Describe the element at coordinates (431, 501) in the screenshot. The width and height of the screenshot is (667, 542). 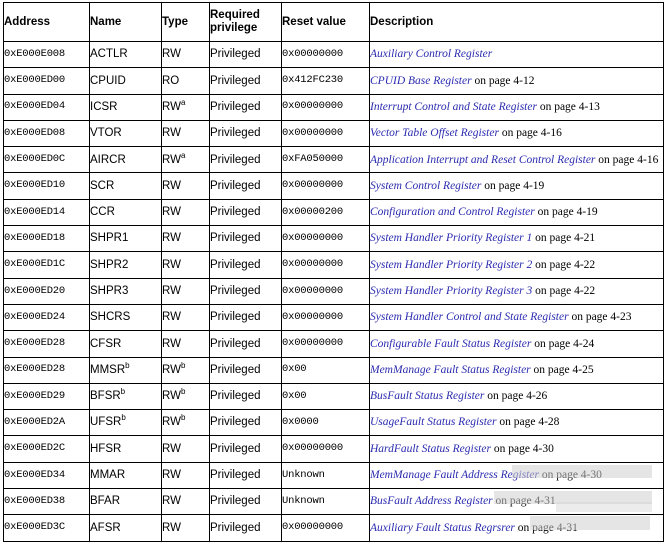
I see `description-link: BusFault Address Register` at that location.